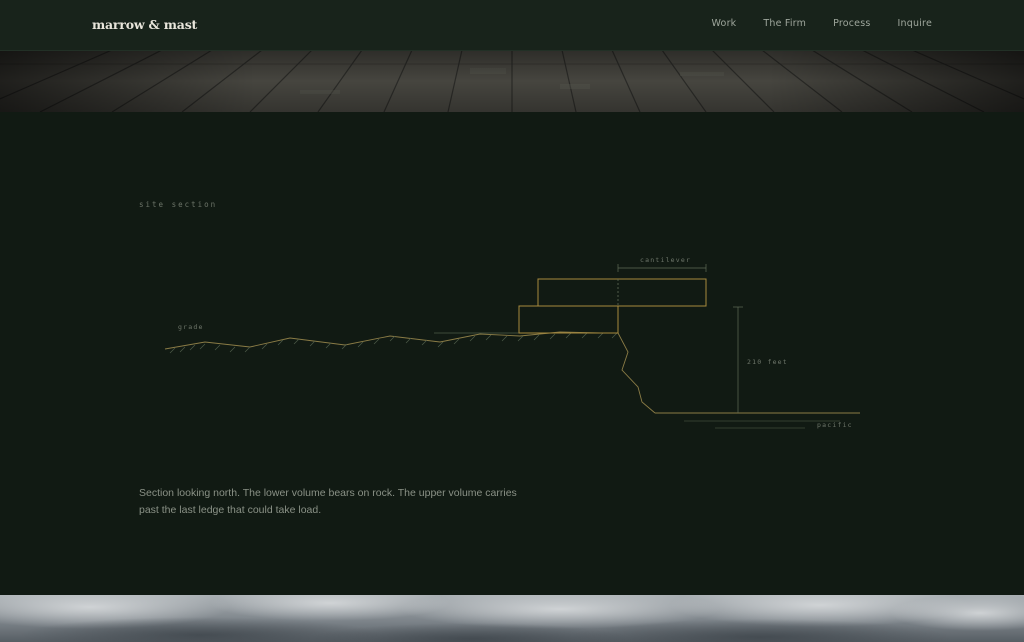 The height and width of the screenshot is (642, 1024). Describe the element at coordinates (622, 292) in the screenshot. I see `upper-volume` at that location.